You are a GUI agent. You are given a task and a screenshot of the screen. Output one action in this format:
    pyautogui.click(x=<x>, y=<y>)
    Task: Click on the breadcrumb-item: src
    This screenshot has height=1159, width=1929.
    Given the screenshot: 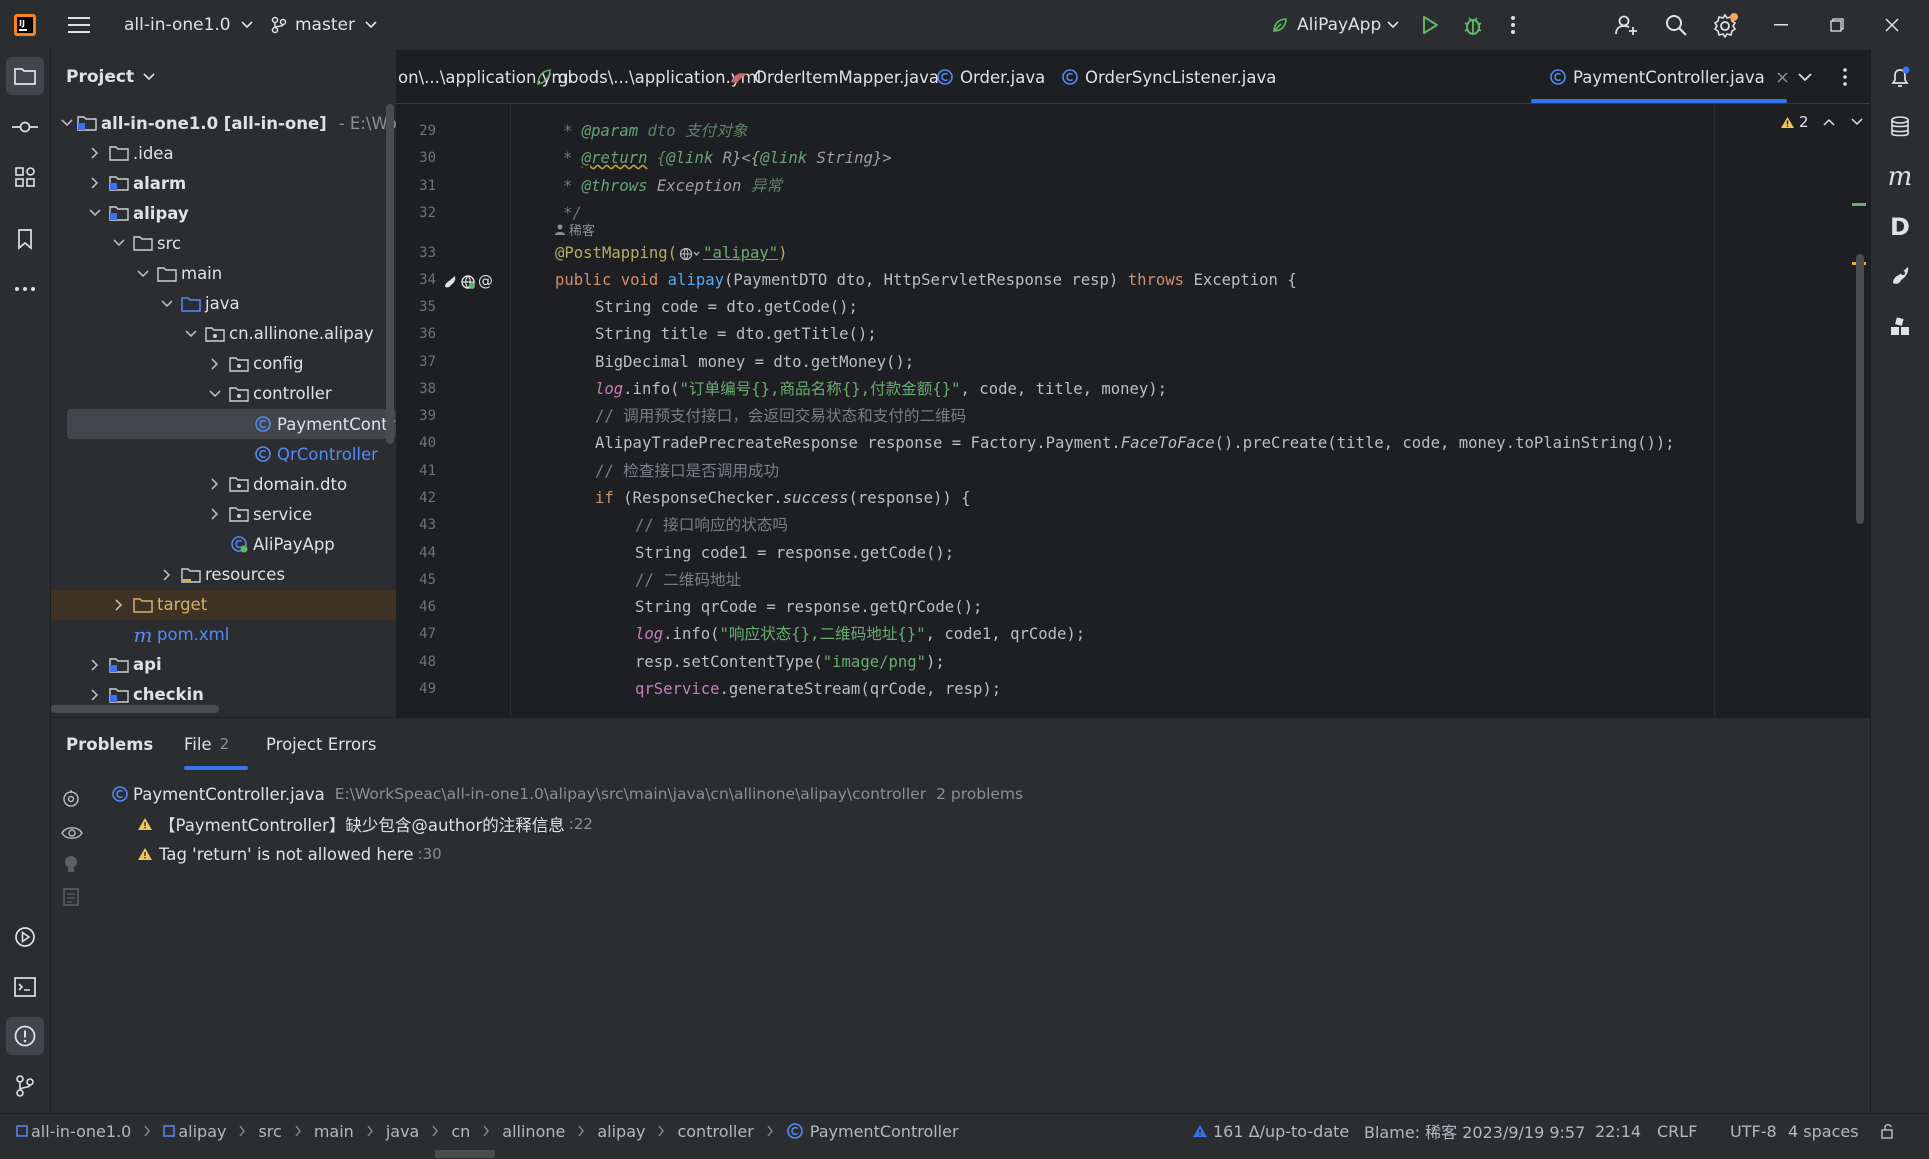 What is the action you would take?
    pyautogui.click(x=269, y=1131)
    